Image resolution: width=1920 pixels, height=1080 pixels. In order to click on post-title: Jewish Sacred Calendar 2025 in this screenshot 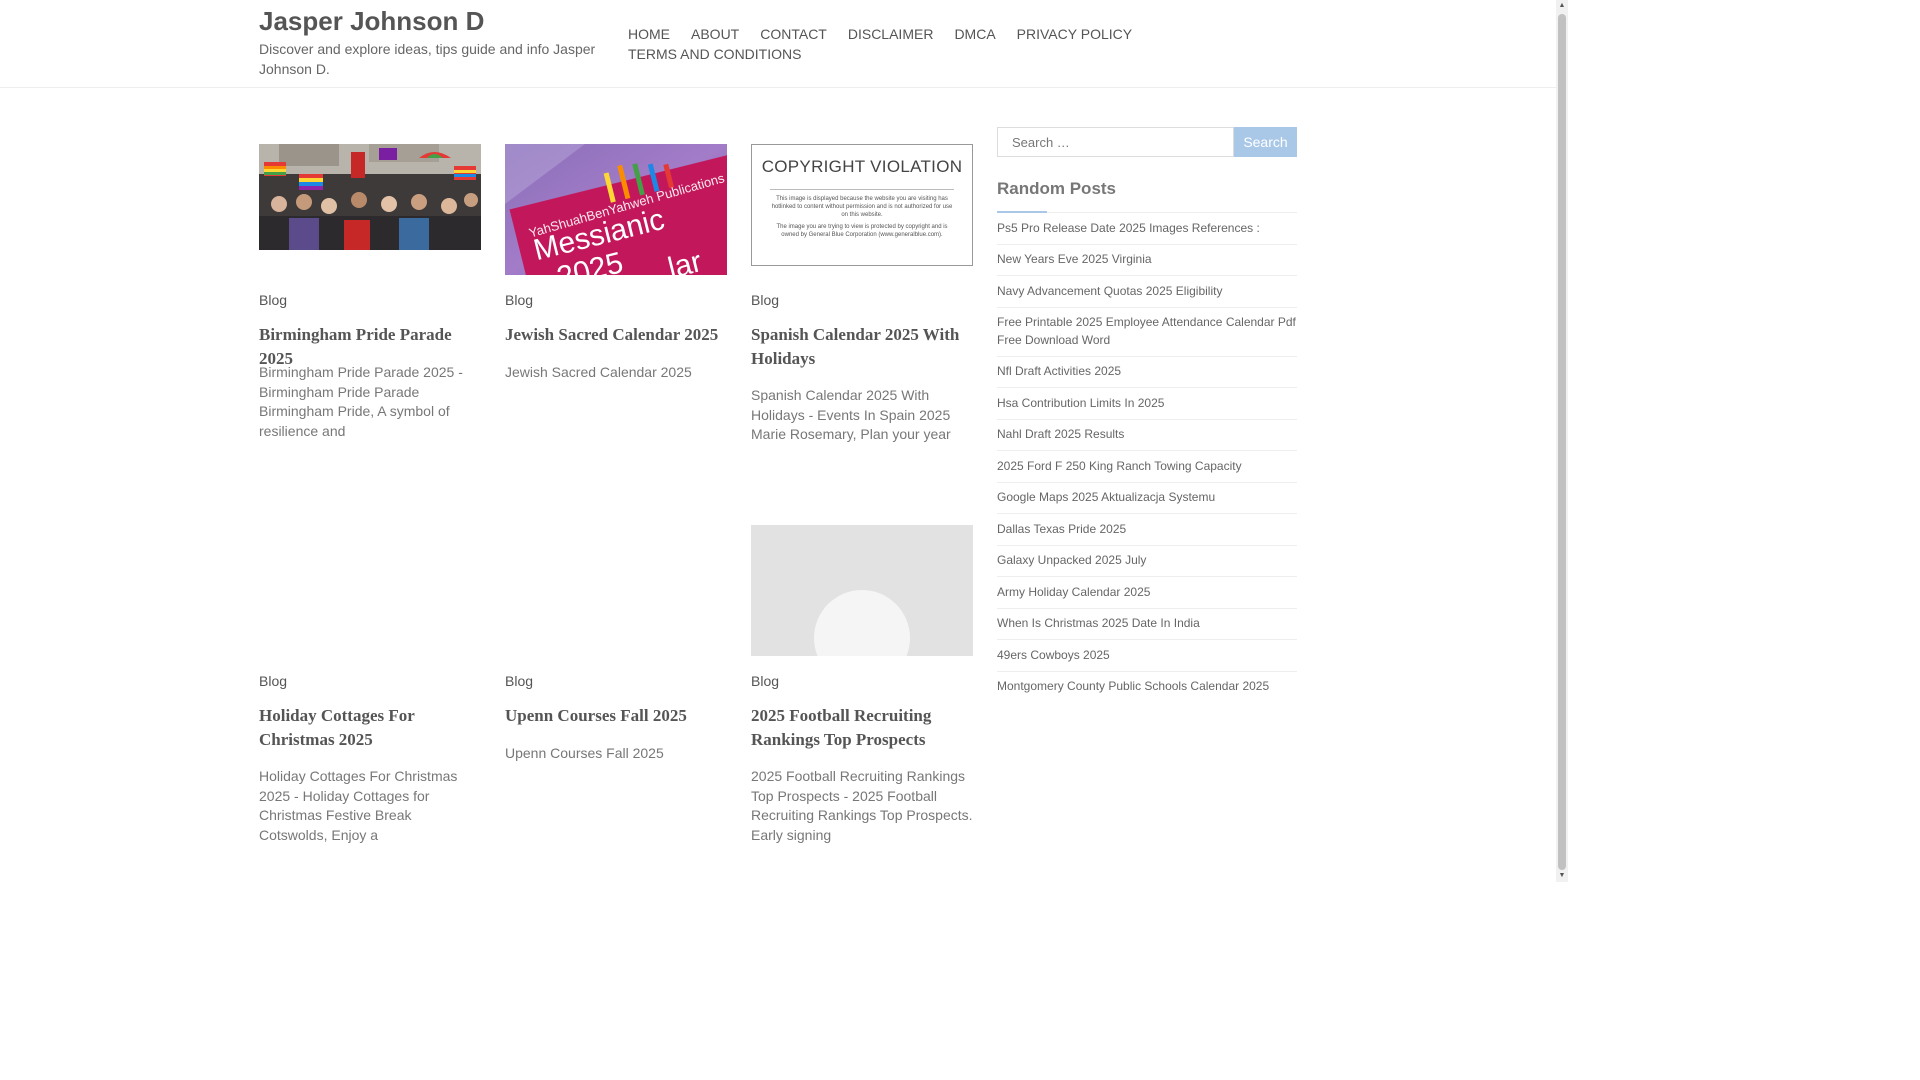, I will do `click(616, 335)`.